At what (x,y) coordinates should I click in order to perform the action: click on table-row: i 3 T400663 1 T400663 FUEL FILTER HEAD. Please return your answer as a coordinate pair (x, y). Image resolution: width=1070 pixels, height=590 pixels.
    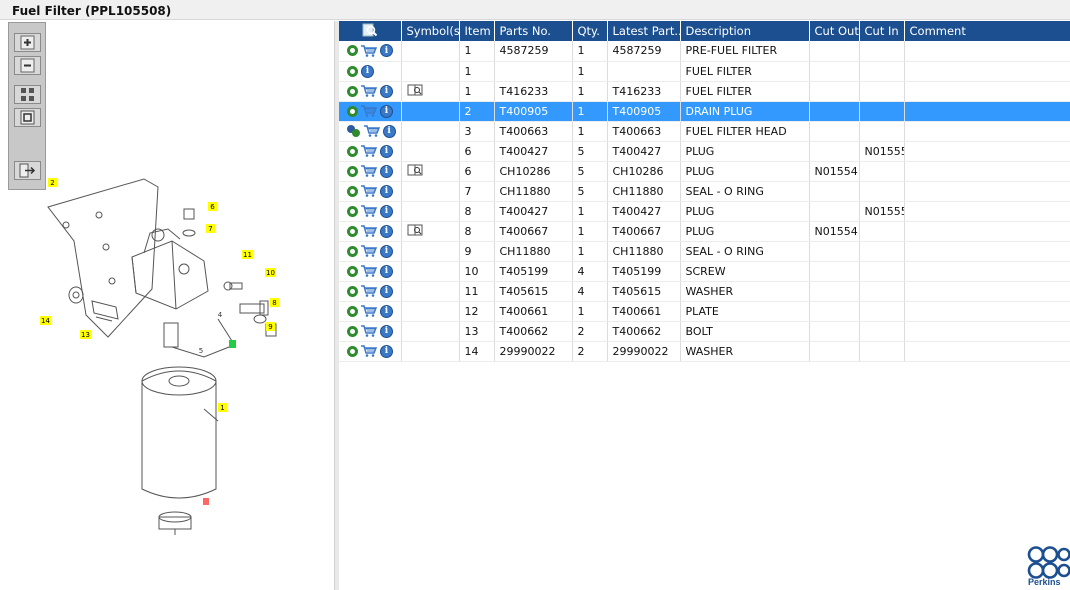
    Looking at the image, I should click on (704, 131).